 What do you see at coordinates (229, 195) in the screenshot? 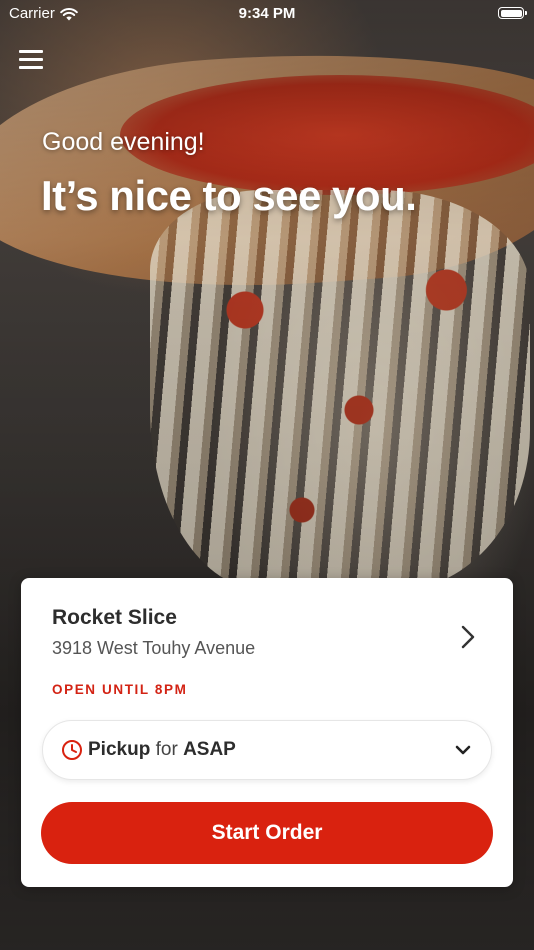
I see `headline-text: It’s nice to see you.` at bounding box center [229, 195].